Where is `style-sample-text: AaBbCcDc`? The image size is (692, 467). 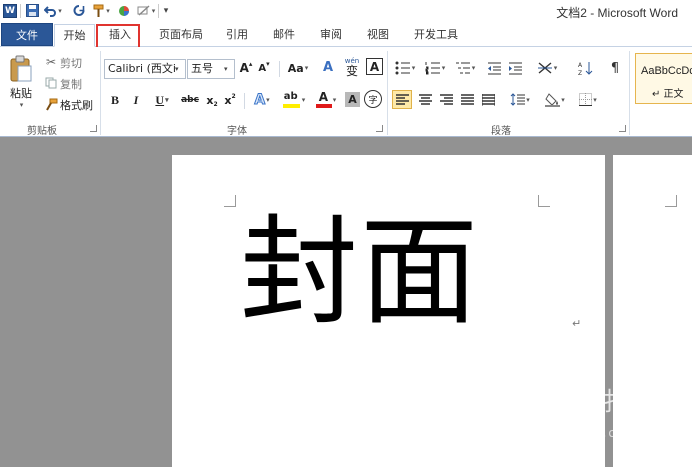
style-sample-text: AaBbCcDc is located at coordinates (666, 71).